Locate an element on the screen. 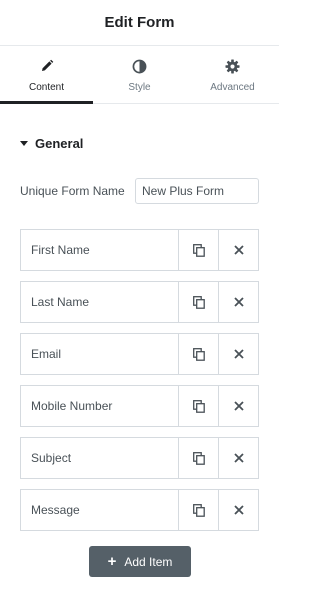  repeater-item-title: Message is located at coordinates (99, 510).